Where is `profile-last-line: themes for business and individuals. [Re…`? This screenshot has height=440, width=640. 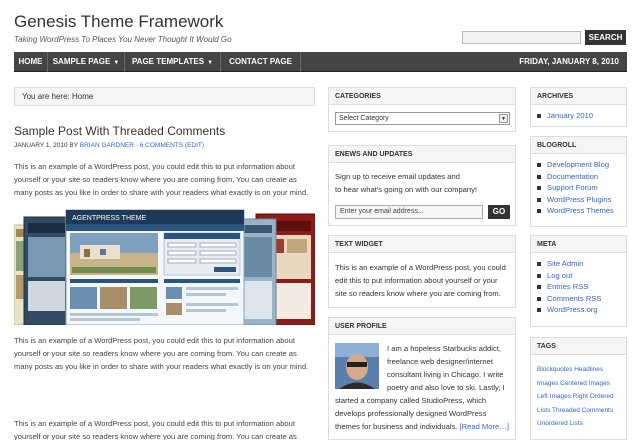 profile-last-line: themes for business and individuals. [Re… is located at coordinates (422, 426).